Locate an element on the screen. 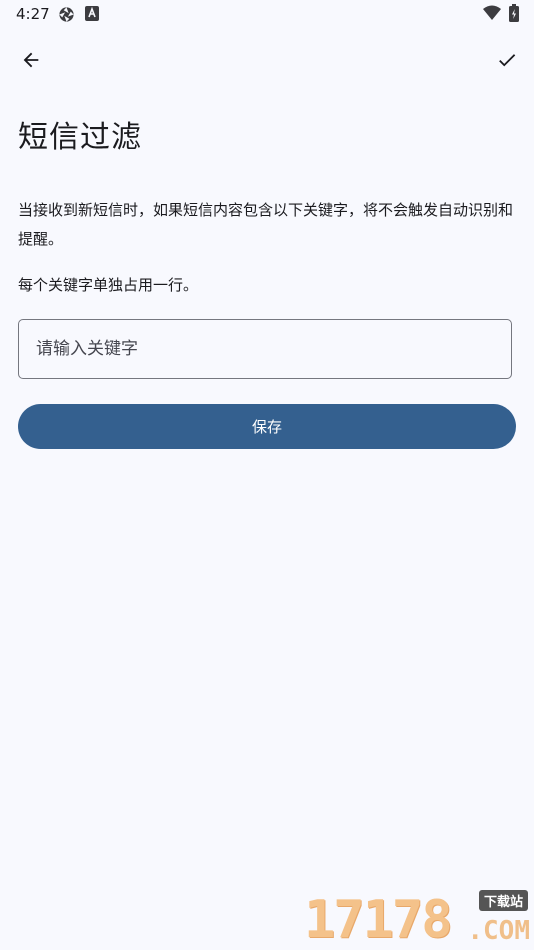 The height and width of the screenshot is (950, 534). top-app-bar is located at coordinates (267, 62).